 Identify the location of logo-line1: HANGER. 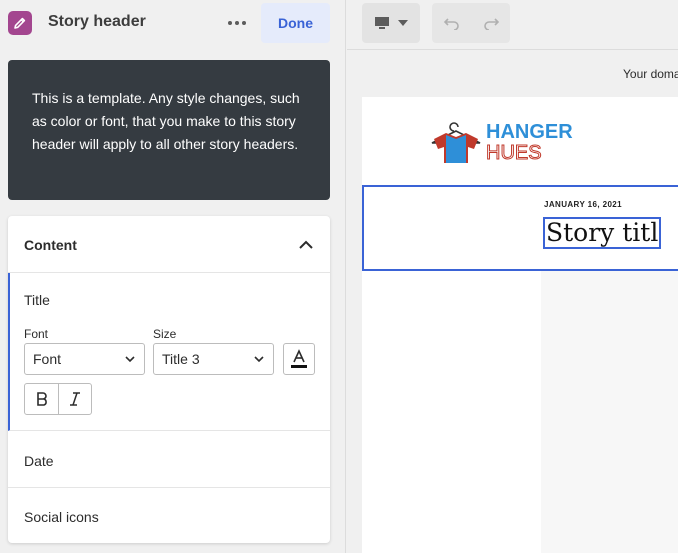
(529, 132).